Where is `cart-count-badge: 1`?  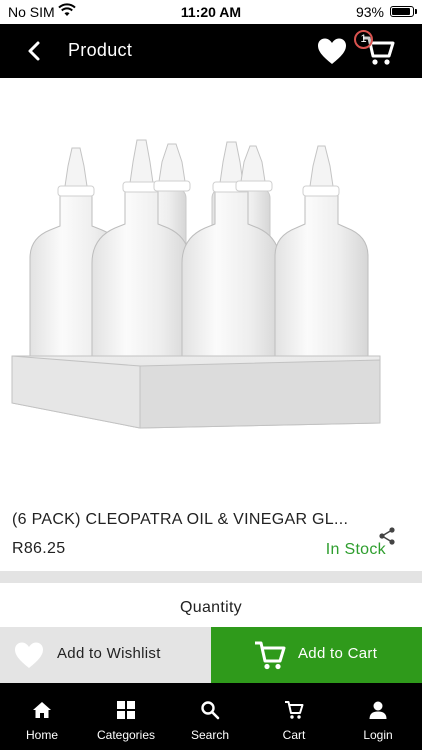
cart-count-badge: 1 is located at coordinates (363, 39).